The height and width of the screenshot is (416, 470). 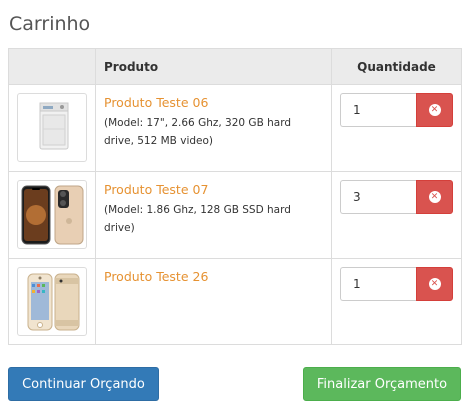 What do you see at coordinates (83, 384) in the screenshot?
I see `continue-quoting-button: Continuar Orçando` at bounding box center [83, 384].